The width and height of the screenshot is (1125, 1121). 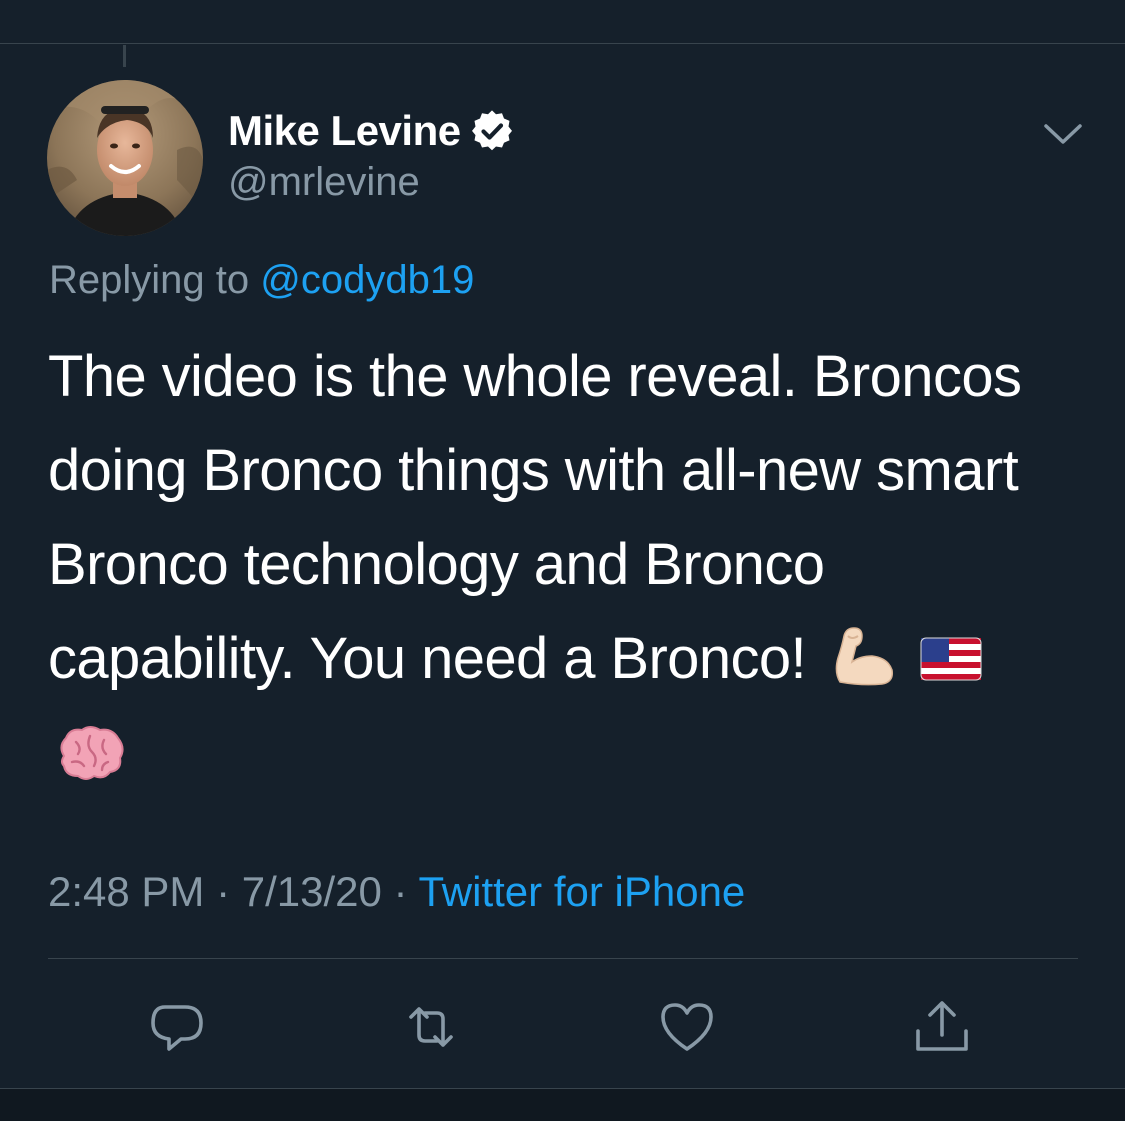 I want to click on retweet-icon, so click(x=431, y=1027).